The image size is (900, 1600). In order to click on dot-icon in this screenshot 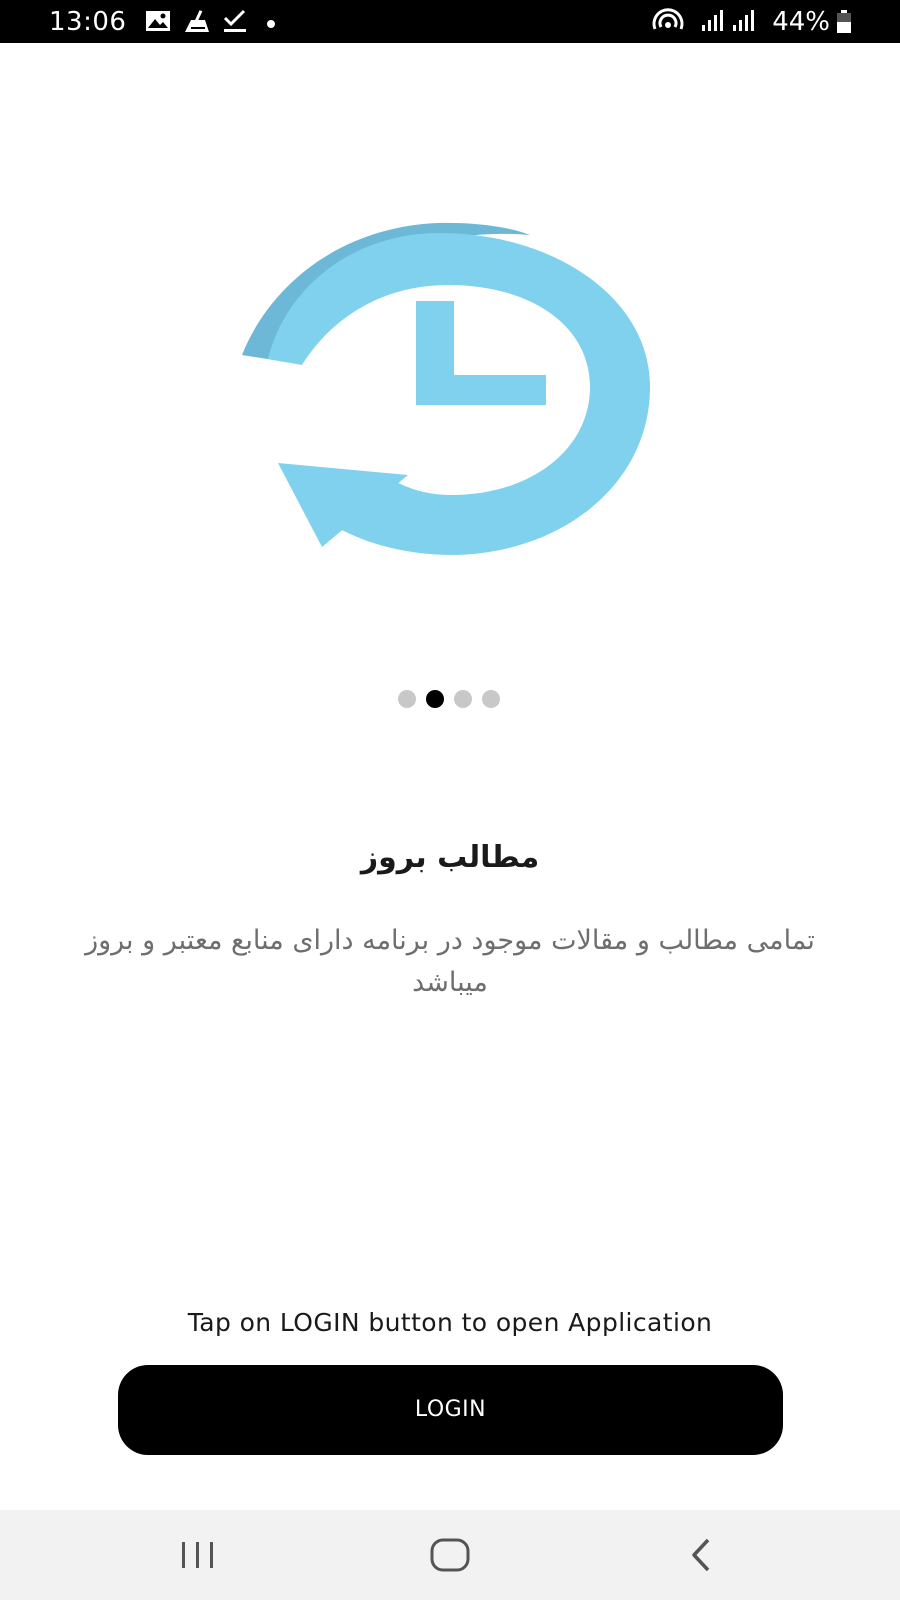, I will do `click(271, 23)`.